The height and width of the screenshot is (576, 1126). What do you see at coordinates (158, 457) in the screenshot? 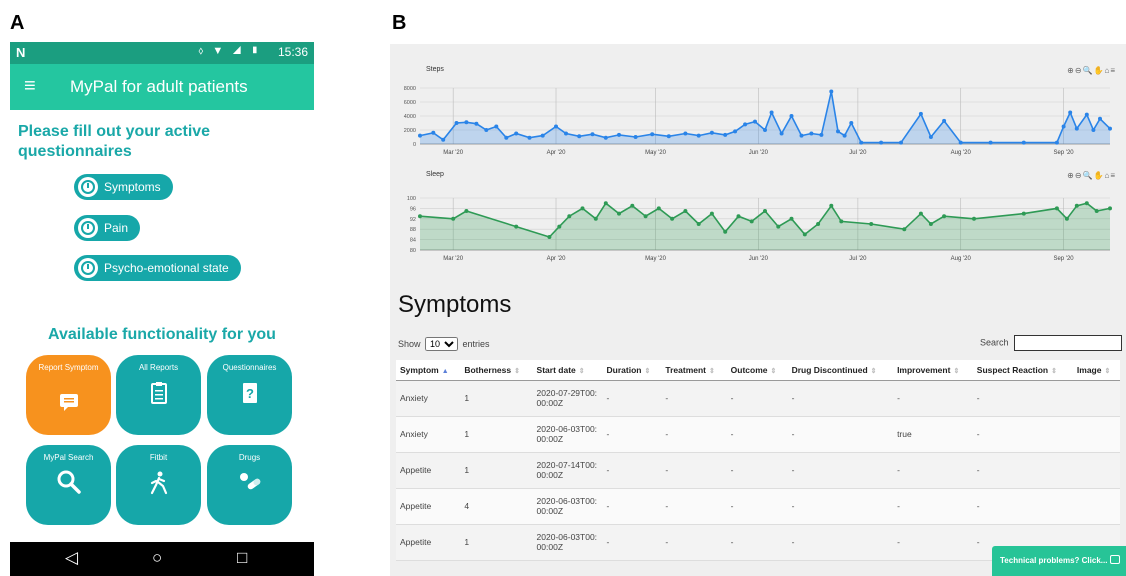
I see `tile-label: Fitbit` at bounding box center [158, 457].